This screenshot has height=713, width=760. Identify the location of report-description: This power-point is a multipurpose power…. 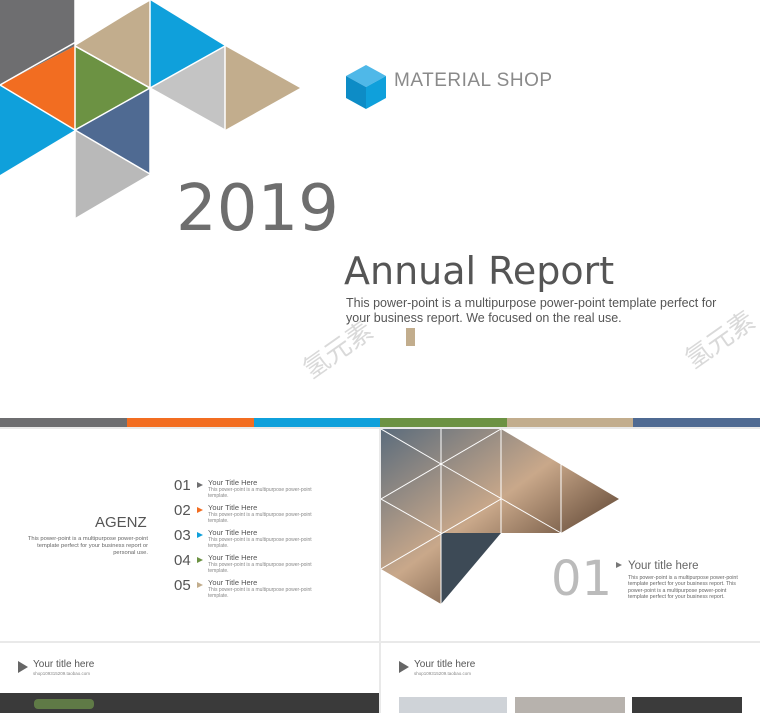
(536, 311).